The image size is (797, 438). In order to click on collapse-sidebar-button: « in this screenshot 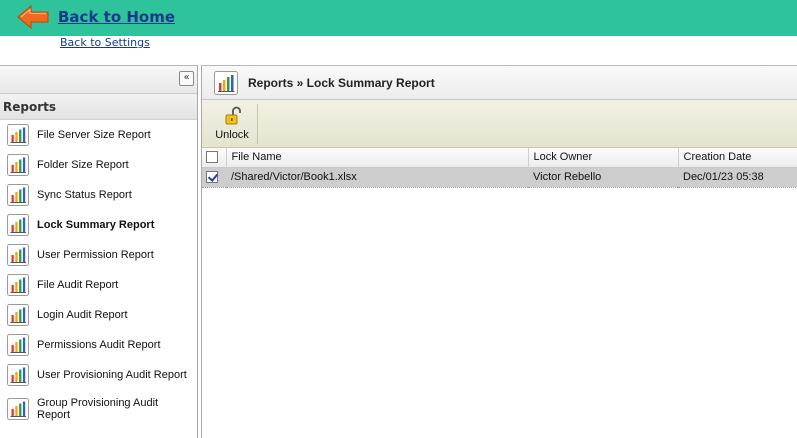, I will do `click(186, 78)`.